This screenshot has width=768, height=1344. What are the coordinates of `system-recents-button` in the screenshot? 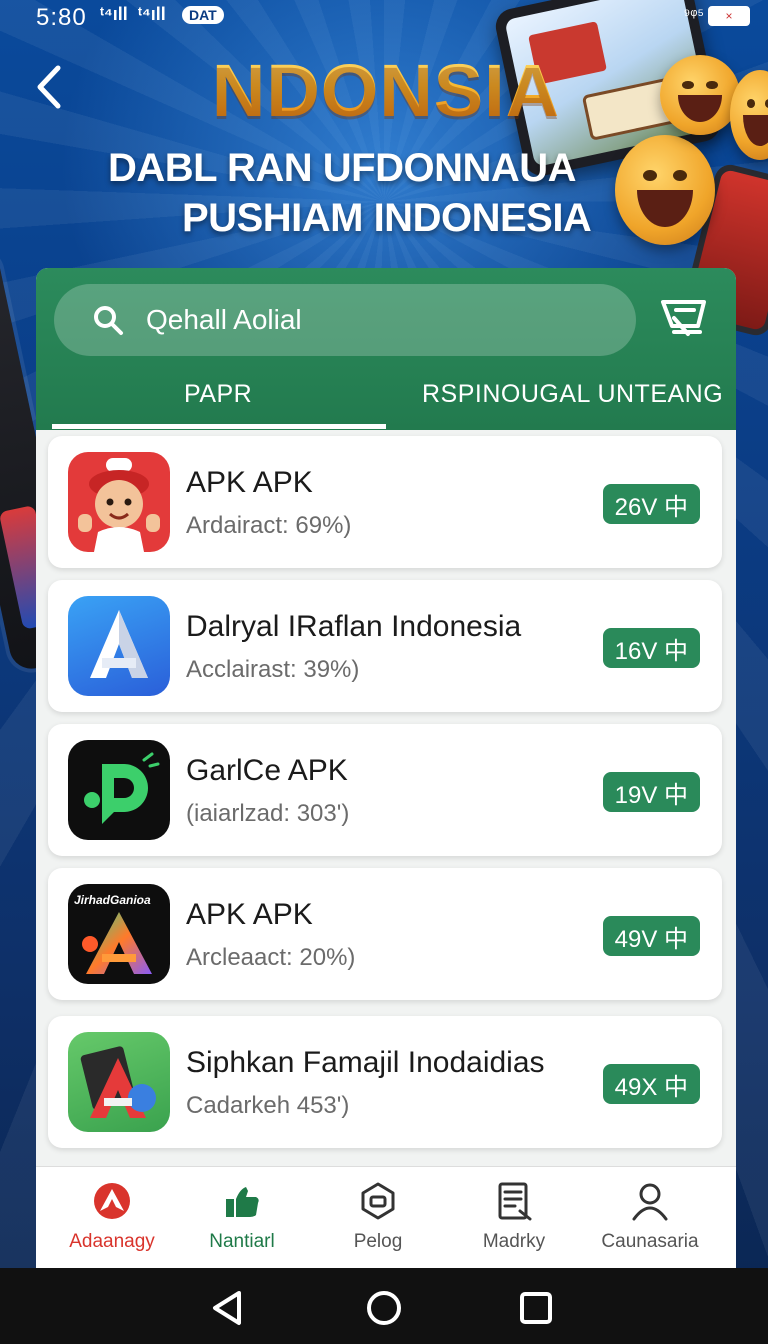 It's located at (536, 1308).